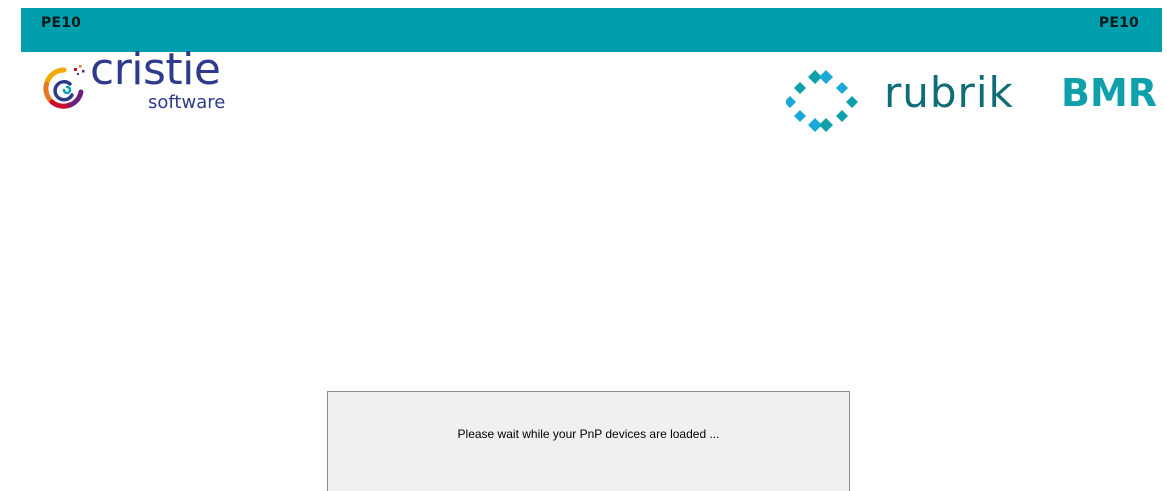 This screenshot has height=491, width=1167. What do you see at coordinates (1109, 93) in the screenshot?
I see `bmr-product-label: BMR` at bounding box center [1109, 93].